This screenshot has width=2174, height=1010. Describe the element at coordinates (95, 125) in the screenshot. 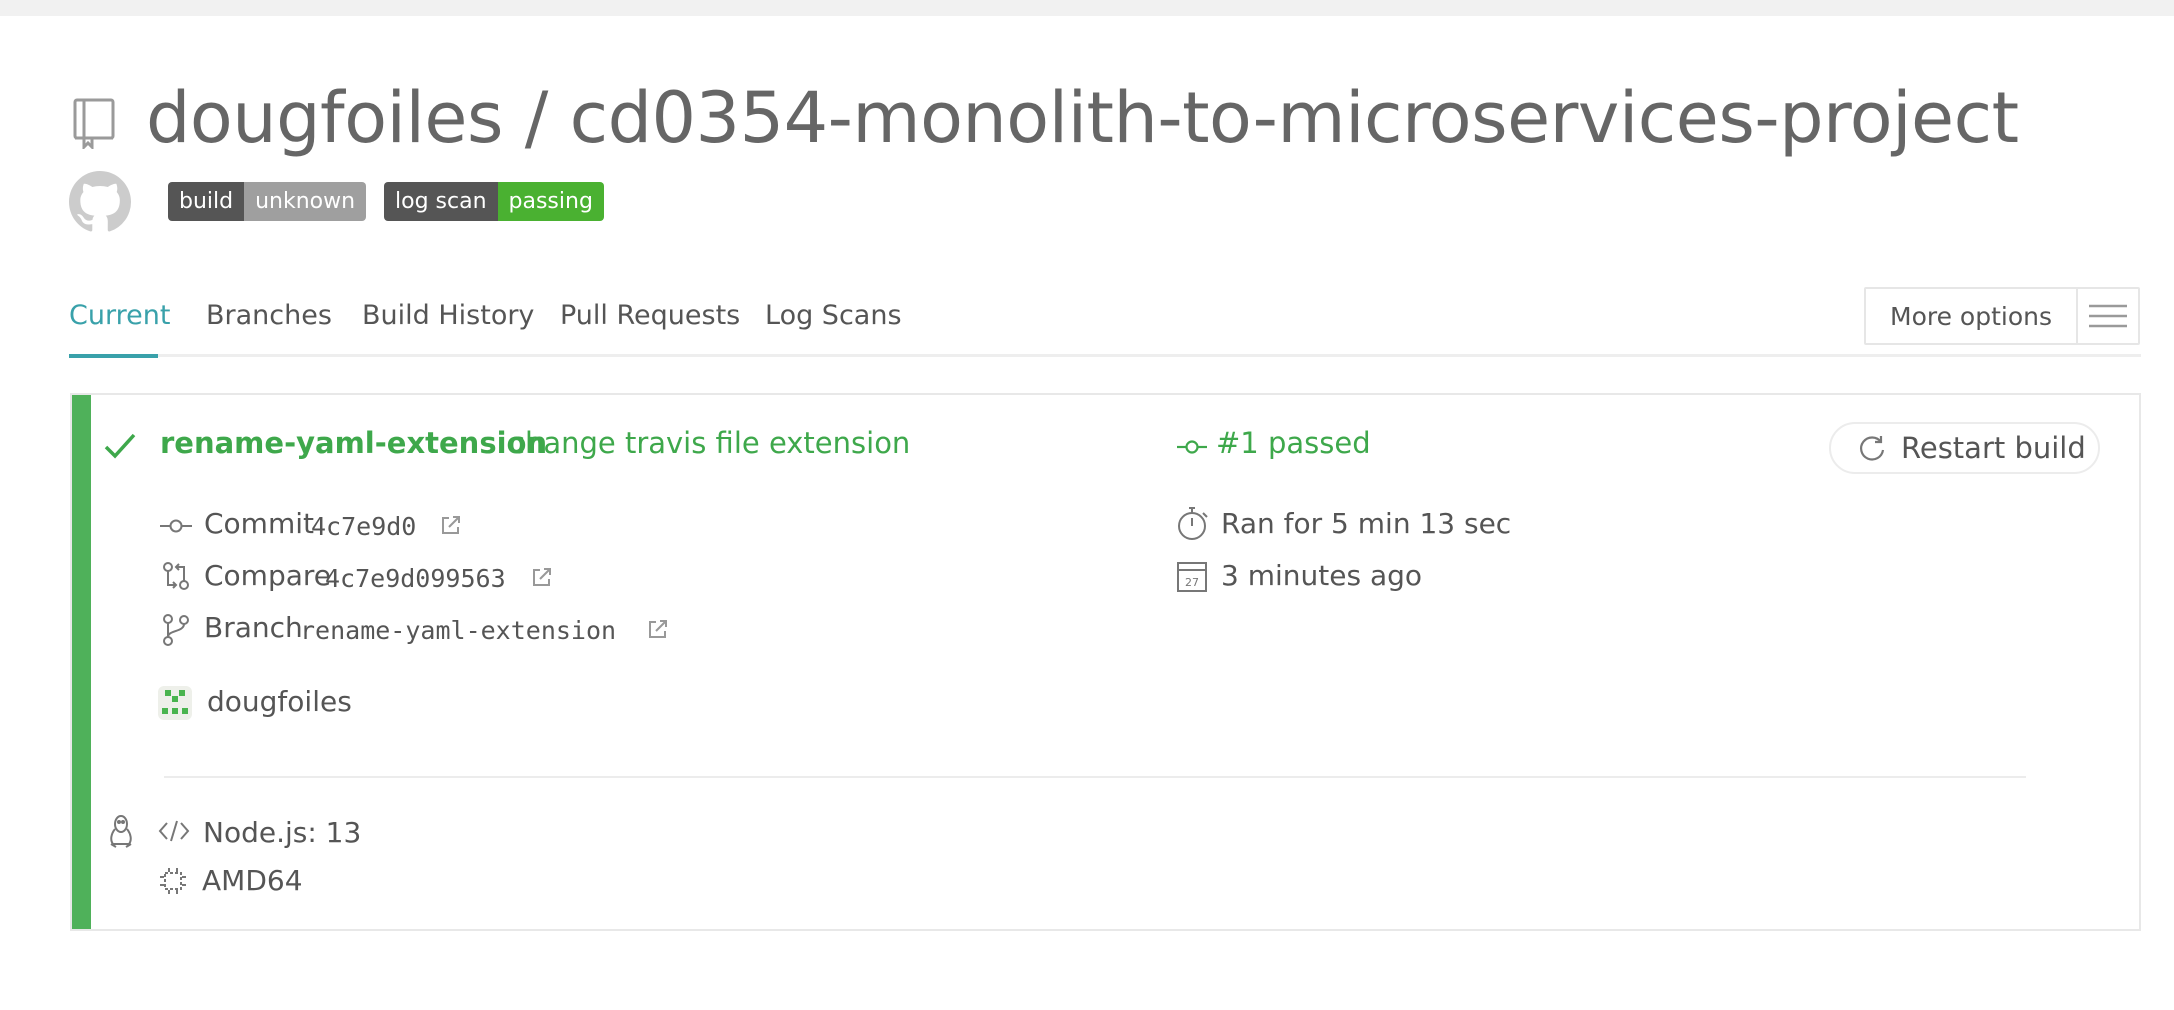

I see `repo-icon` at that location.